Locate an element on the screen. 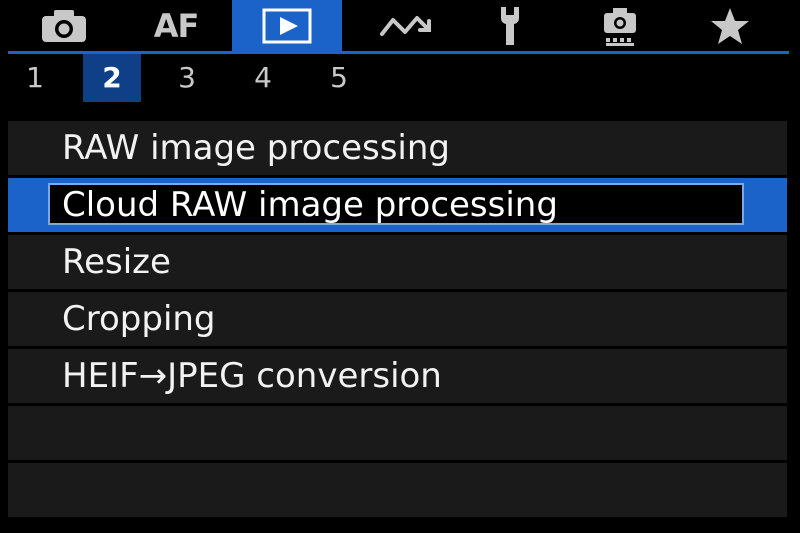 Image resolution: width=800 pixels, height=533 pixels. tab-setup is located at coordinates (510, 26).